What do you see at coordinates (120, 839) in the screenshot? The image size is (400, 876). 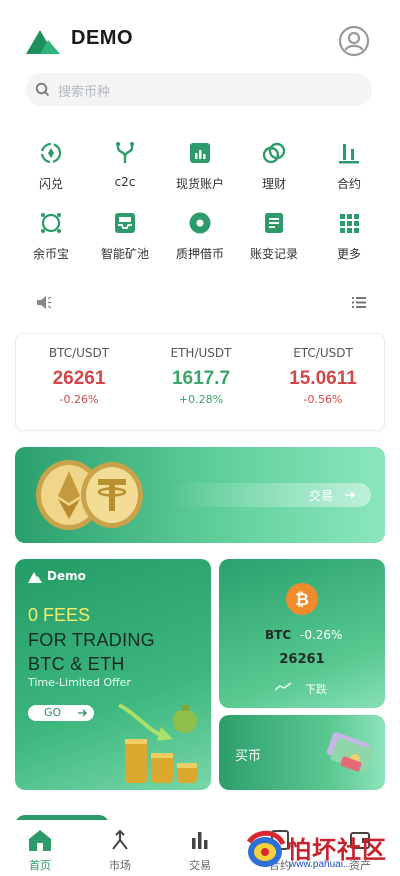 I see `market-icon` at bounding box center [120, 839].